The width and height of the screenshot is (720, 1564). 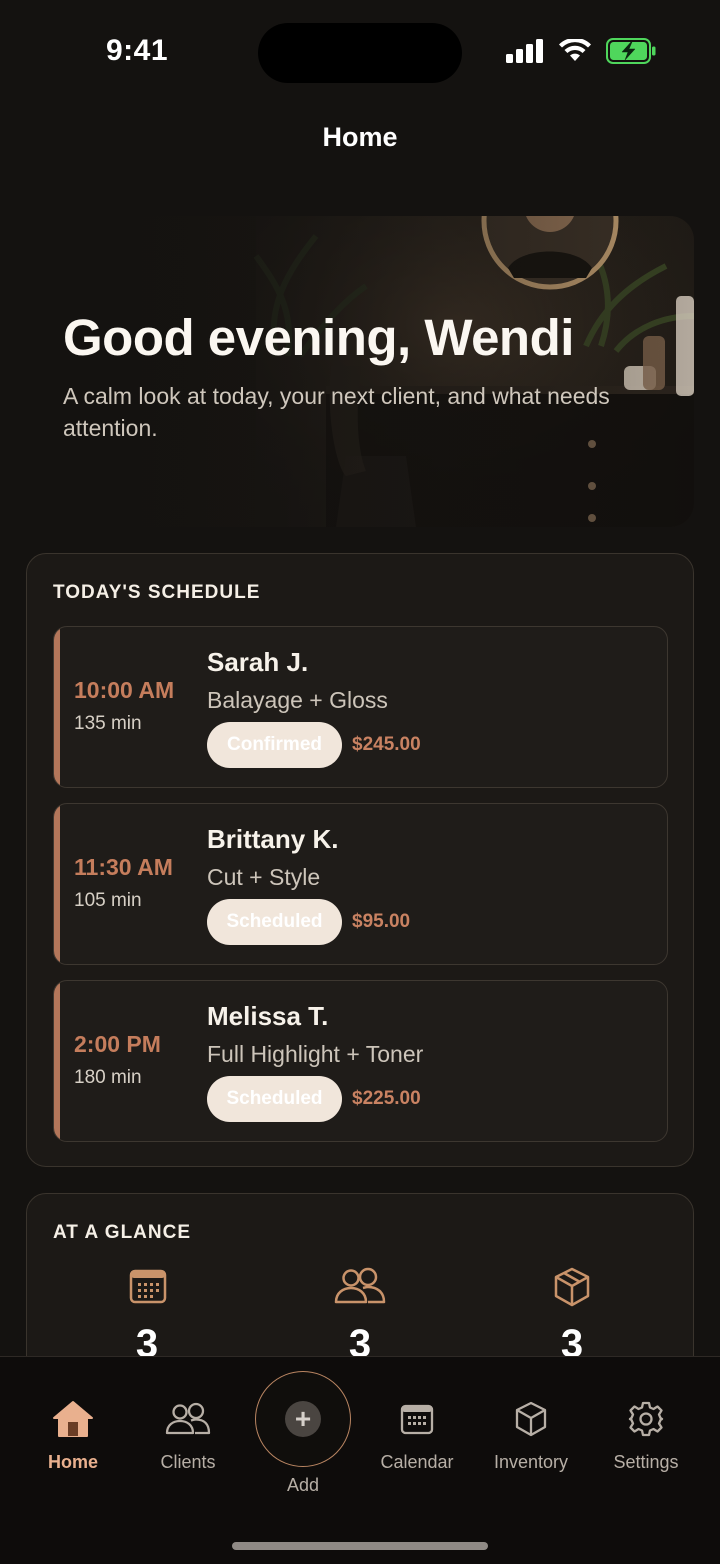 I want to click on appointment-duration: 135 min, so click(x=108, y=723).